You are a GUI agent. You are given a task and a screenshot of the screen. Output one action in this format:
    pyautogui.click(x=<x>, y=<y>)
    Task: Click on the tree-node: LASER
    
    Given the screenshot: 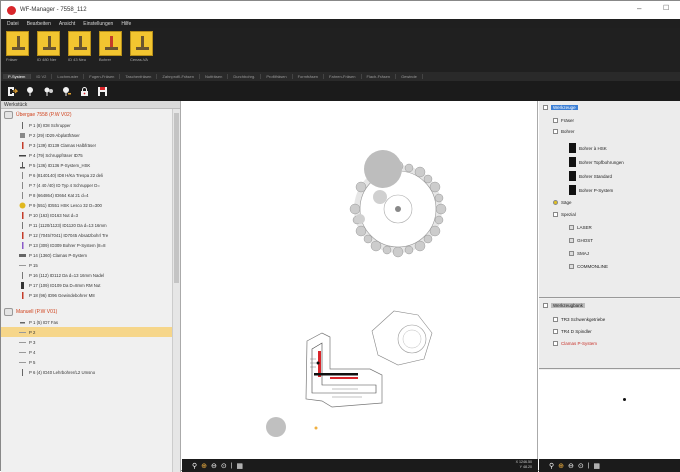 What is the action you would take?
    pyautogui.click(x=580, y=227)
    